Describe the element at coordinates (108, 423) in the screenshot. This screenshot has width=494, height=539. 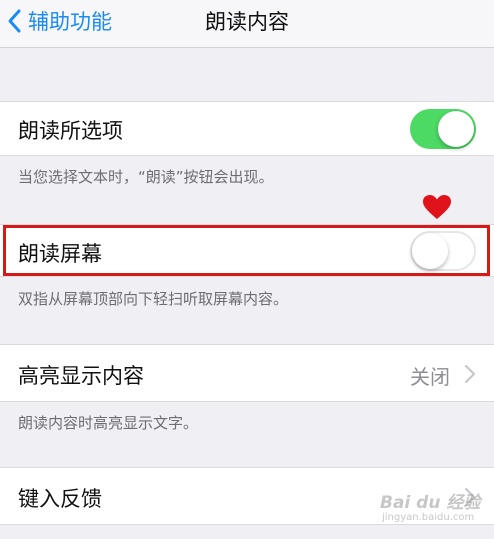
I see `highlight-content-note: 朗读内容时高亮显示文字。` at that location.